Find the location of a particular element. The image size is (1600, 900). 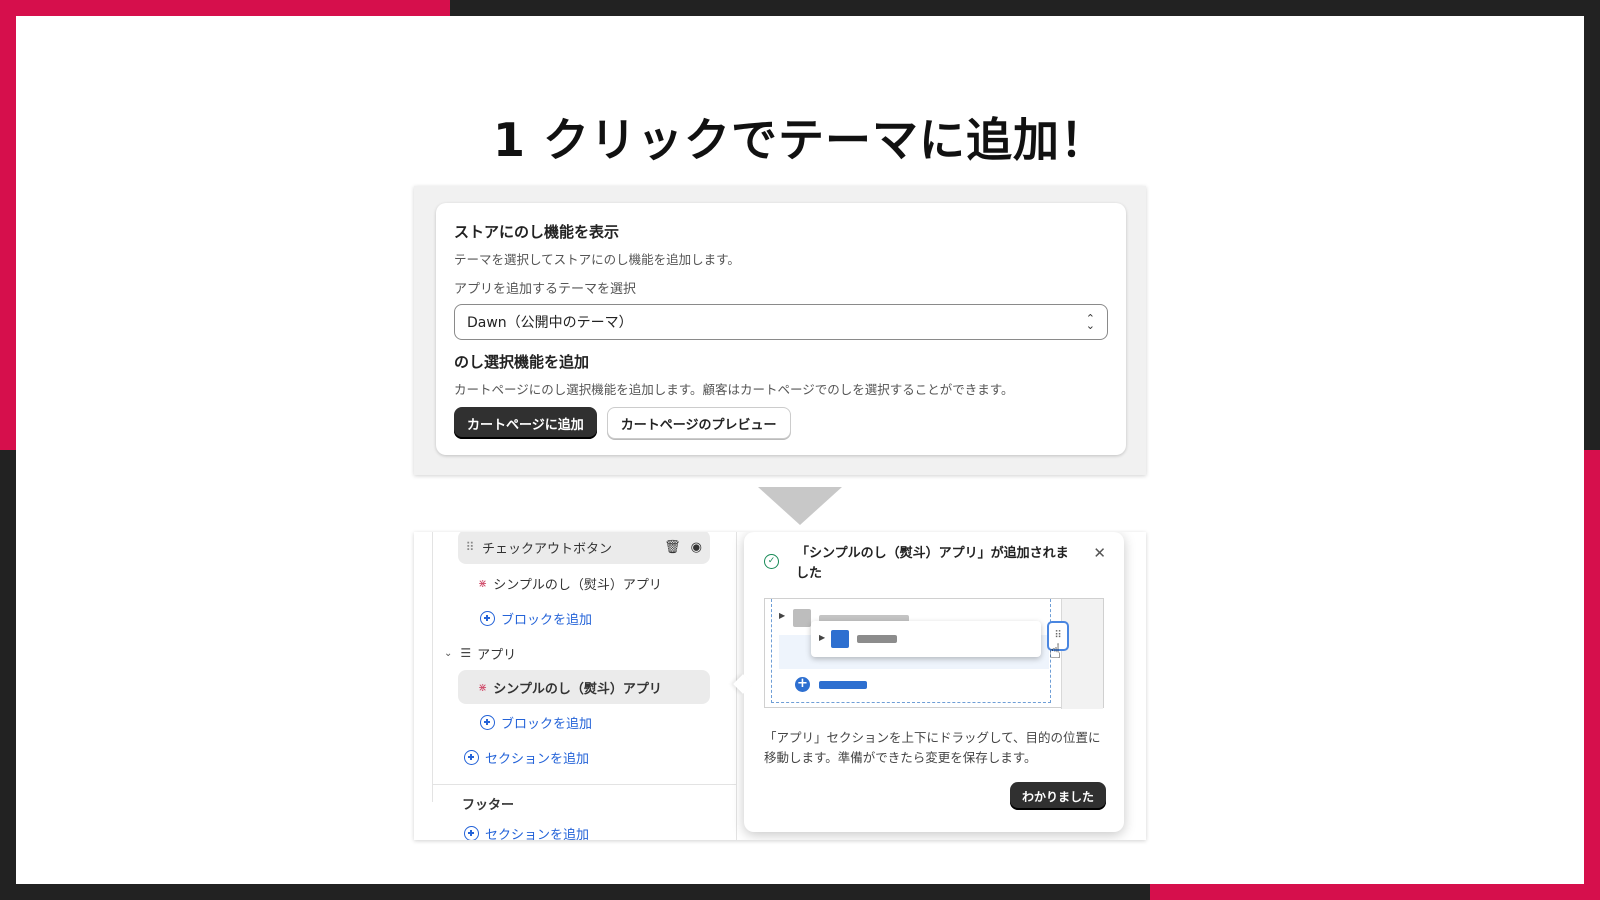

slide-title: 1 クリックでテーマに追加！ is located at coordinates (800, 140).